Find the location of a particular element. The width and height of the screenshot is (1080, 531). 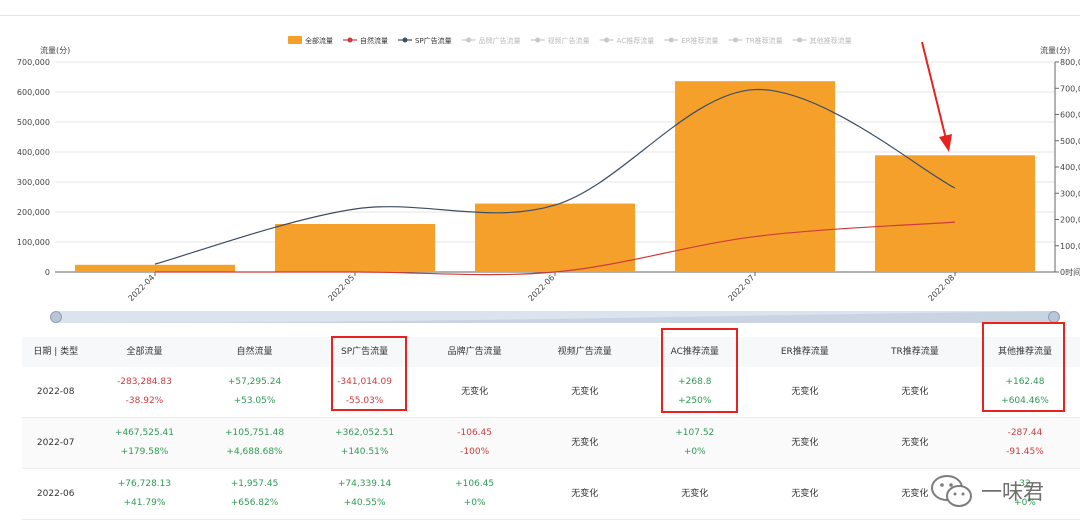

right-tick-label: 200,000 is located at coordinates (1070, 220).